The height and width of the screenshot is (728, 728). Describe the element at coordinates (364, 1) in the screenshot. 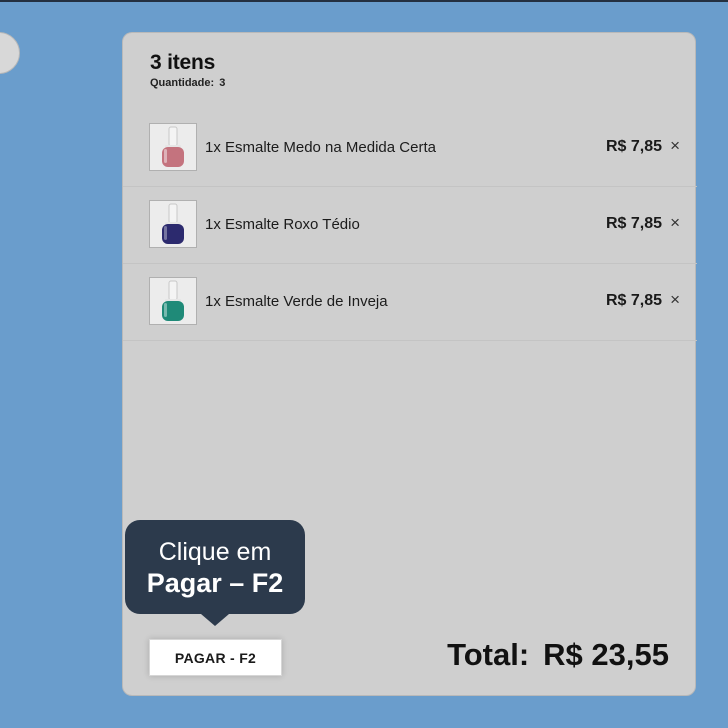

I see `window-top-edge` at that location.